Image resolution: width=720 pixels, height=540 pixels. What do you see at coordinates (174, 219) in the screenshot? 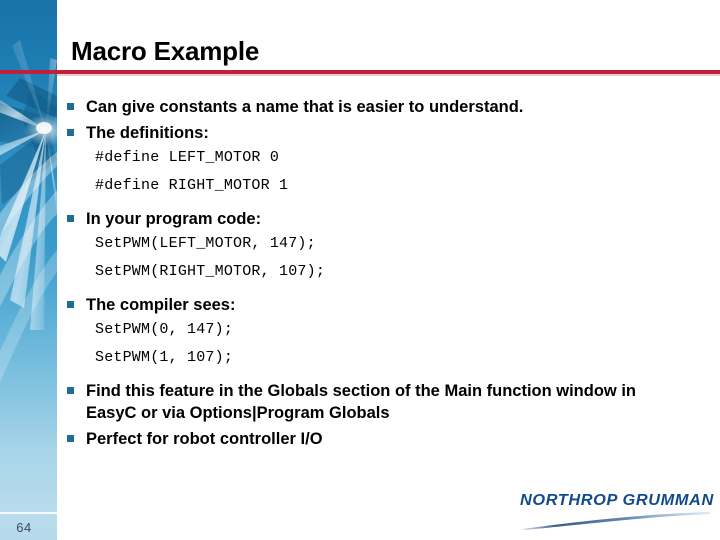
I see `bullet-text: In your program code:` at bounding box center [174, 219].